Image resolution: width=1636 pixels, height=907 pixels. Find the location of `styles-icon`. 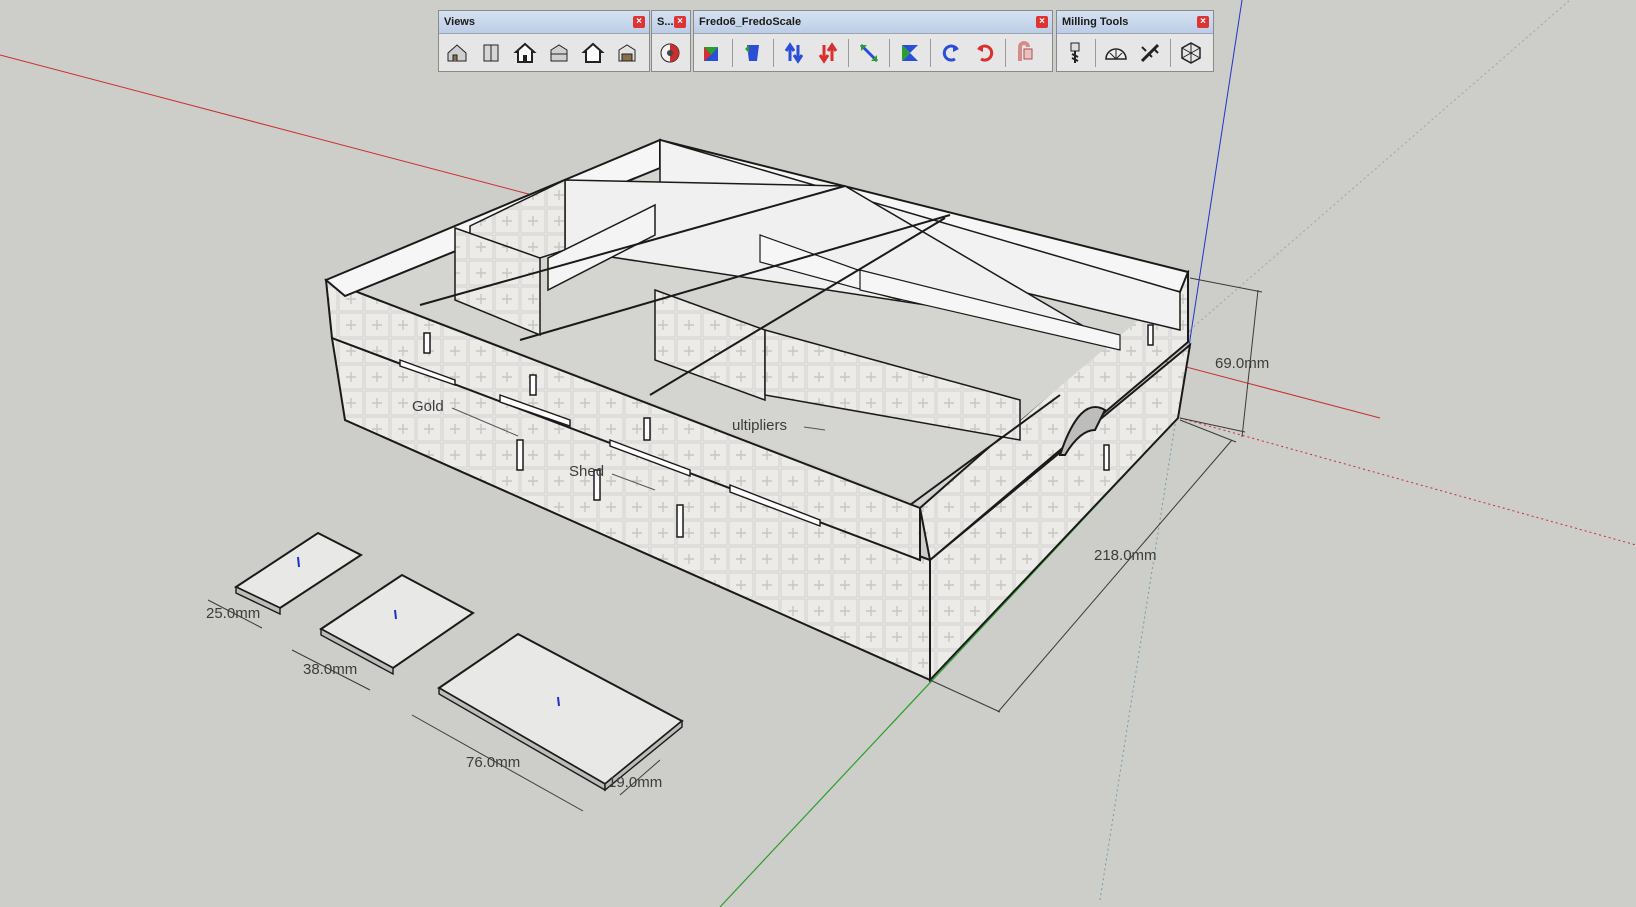

styles-icon is located at coordinates (670, 53).